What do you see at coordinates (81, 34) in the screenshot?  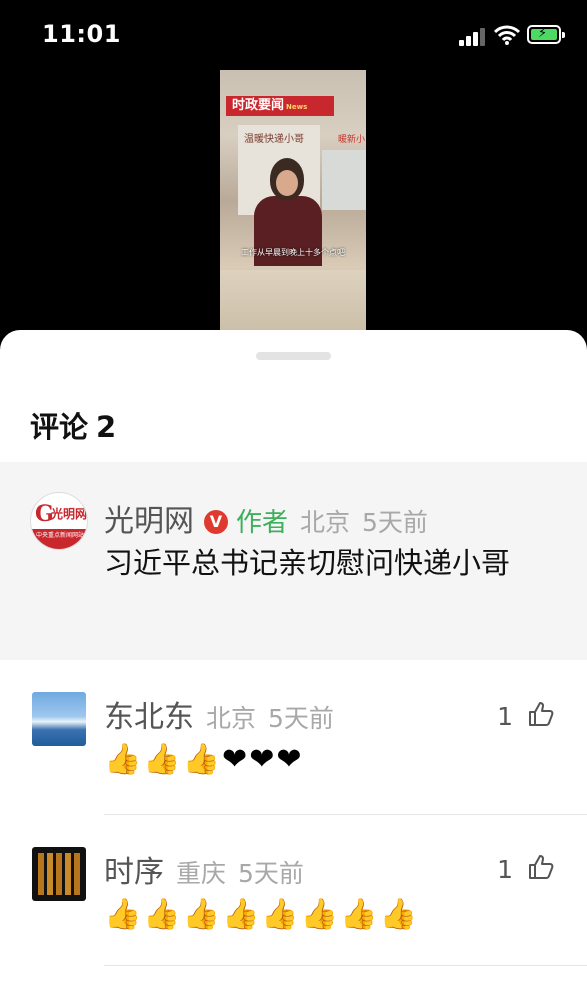 I see `clock: 11:01` at bounding box center [81, 34].